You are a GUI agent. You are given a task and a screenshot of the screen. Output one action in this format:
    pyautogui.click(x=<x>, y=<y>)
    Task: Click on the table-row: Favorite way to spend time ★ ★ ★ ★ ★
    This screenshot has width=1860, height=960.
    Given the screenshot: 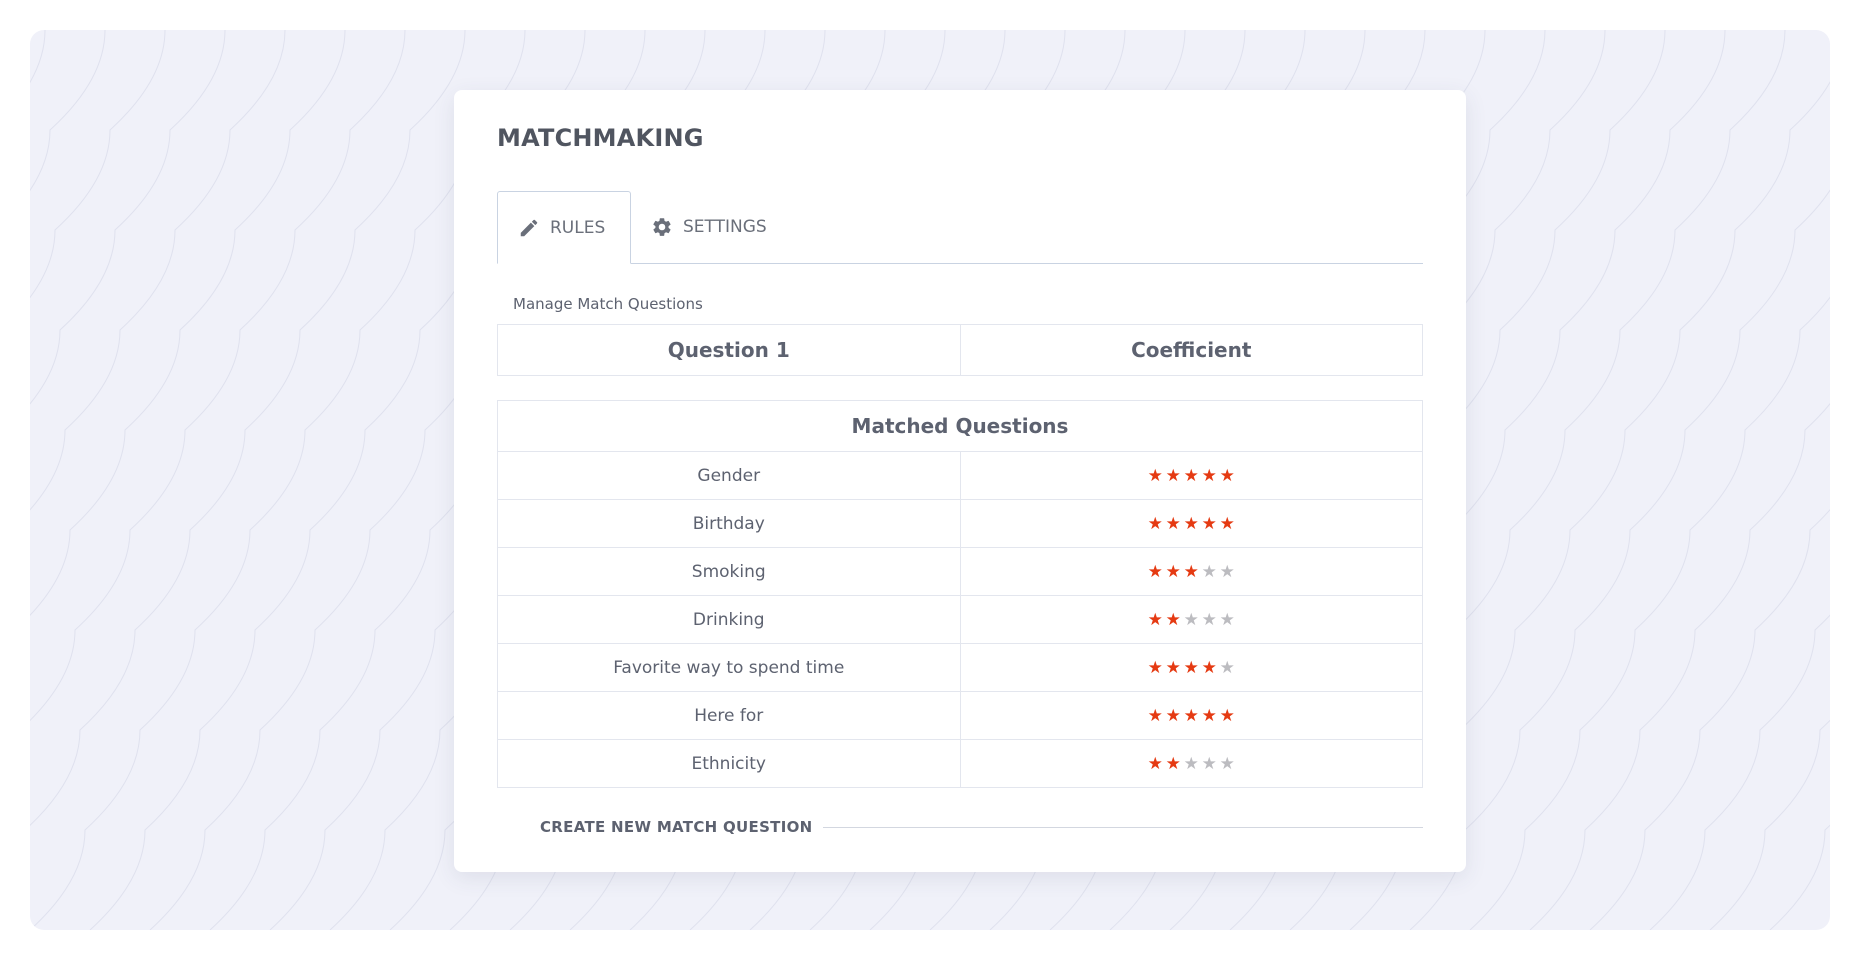 What is the action you would take?
    pyautogui.click(x=960, y=667)
    